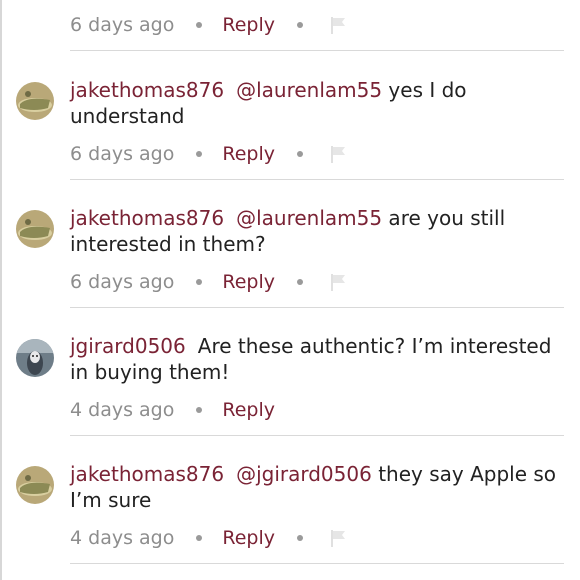 This screenshot has height=580, width=580. What do you see at coordinates (1, 290) in the screenshot?
I see `left-border` at bounding box center [1, 290].